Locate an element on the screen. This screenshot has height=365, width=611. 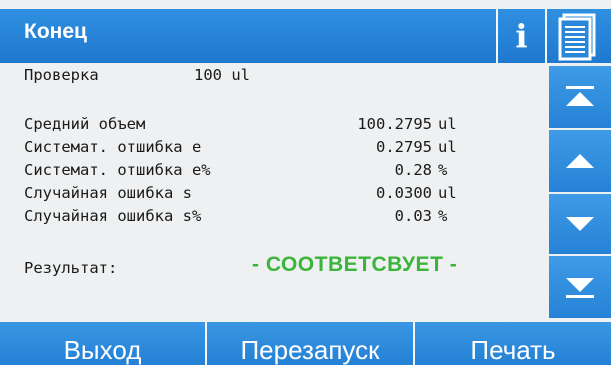
scroll-to-top-icon is located at coordinates (580, 96).